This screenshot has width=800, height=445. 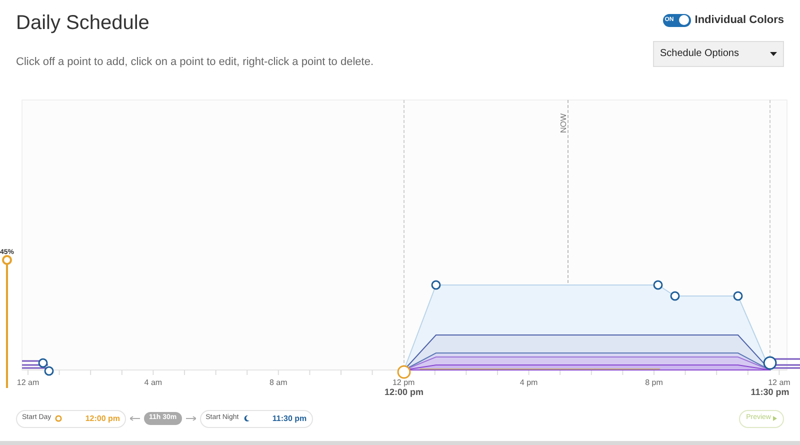 I want to click on play-icon, so click(x=775, y=418).